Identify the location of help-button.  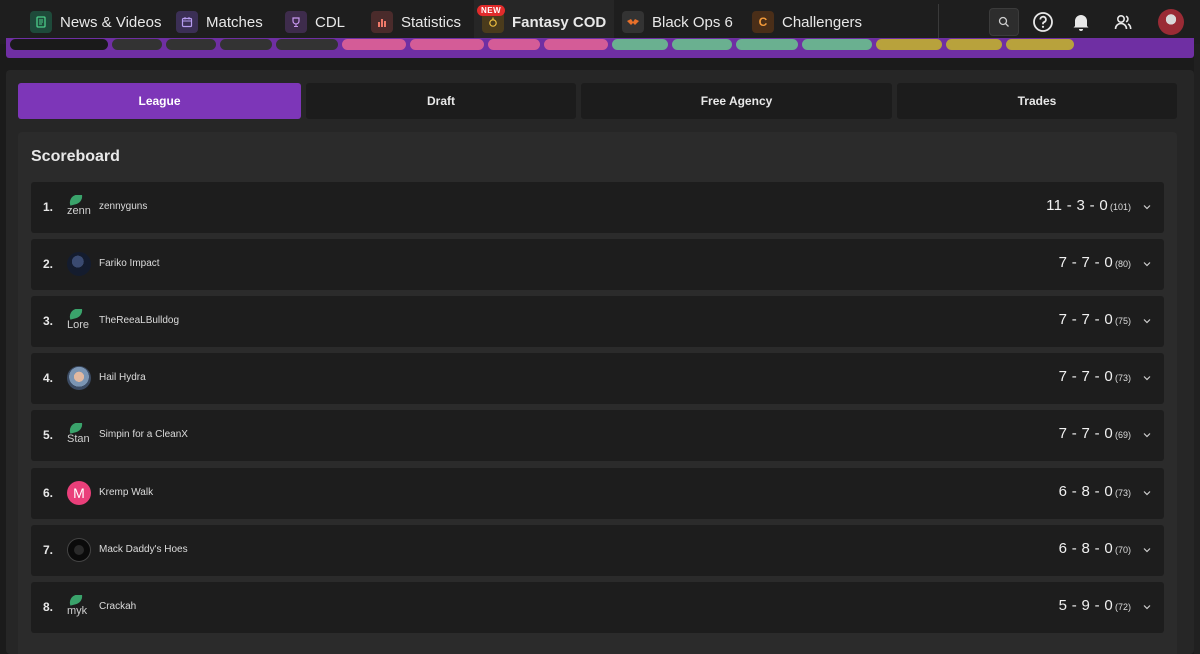
(1043, 22).